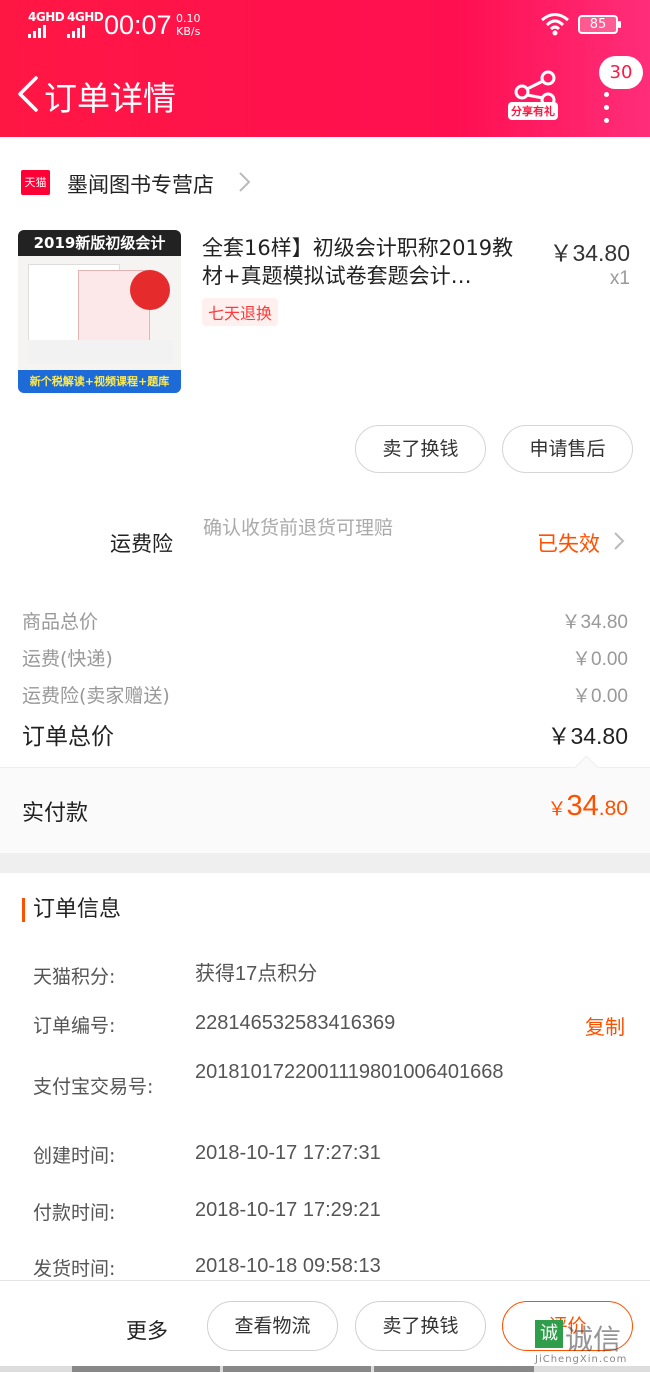 Image resolution: width=650 pixels, height=1373 pixels. Describe the element at coordinates (96, 696) in the screenshot. I see `cost-label: 运费险(卖家赠送)` at that location.